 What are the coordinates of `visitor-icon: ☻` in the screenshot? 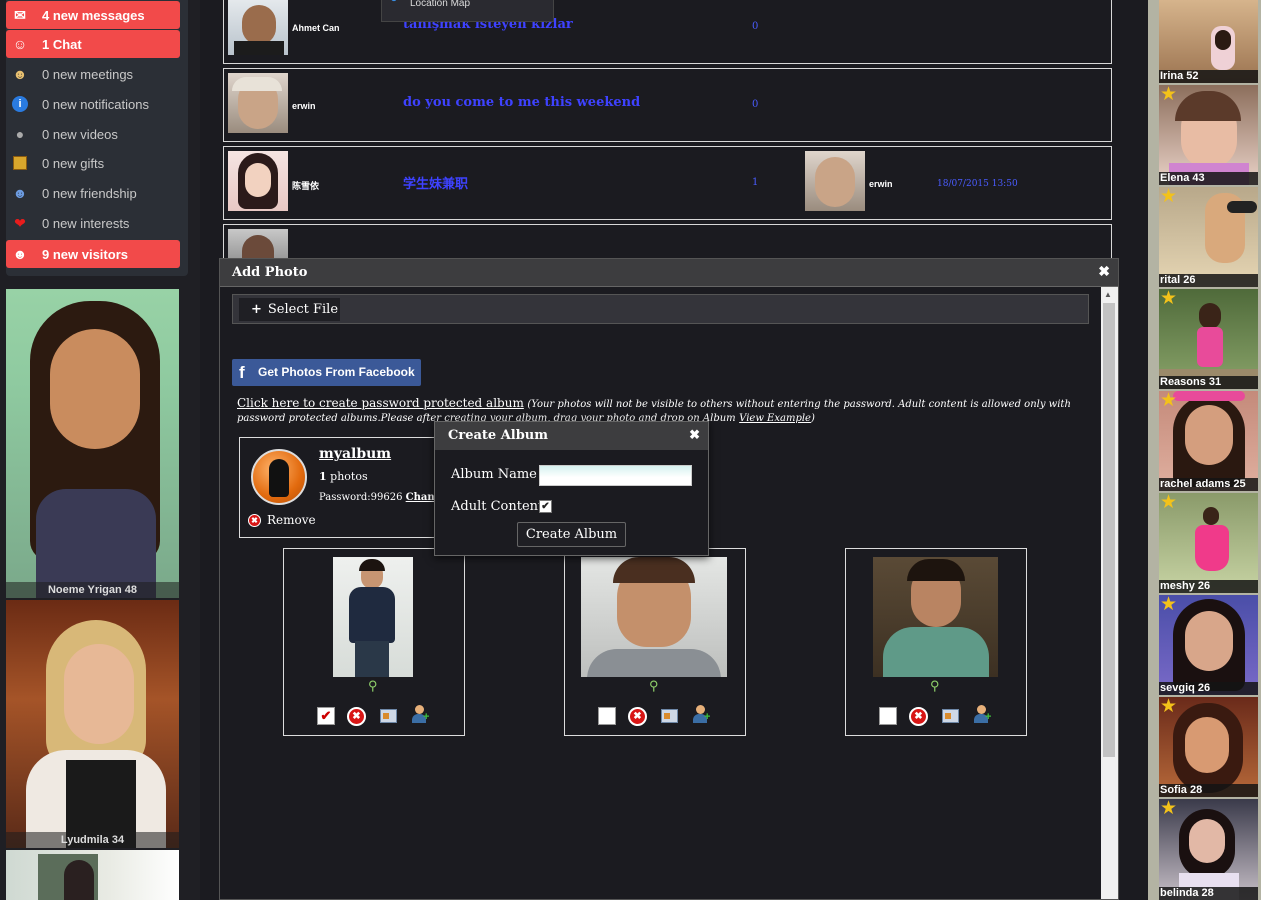 It's located at (20, 254).